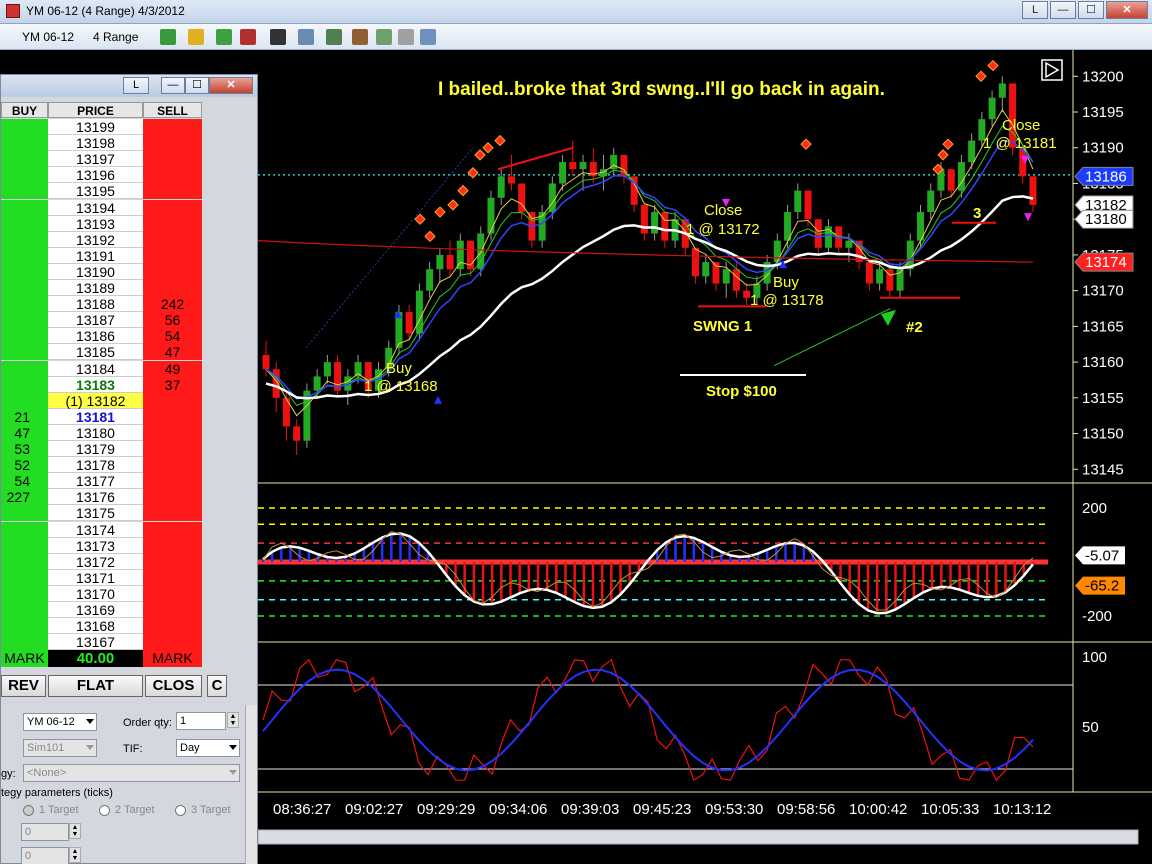 The width and height of the screenshot is (1152, 864). I want to click on bar-type-icon, so click(168, 37).